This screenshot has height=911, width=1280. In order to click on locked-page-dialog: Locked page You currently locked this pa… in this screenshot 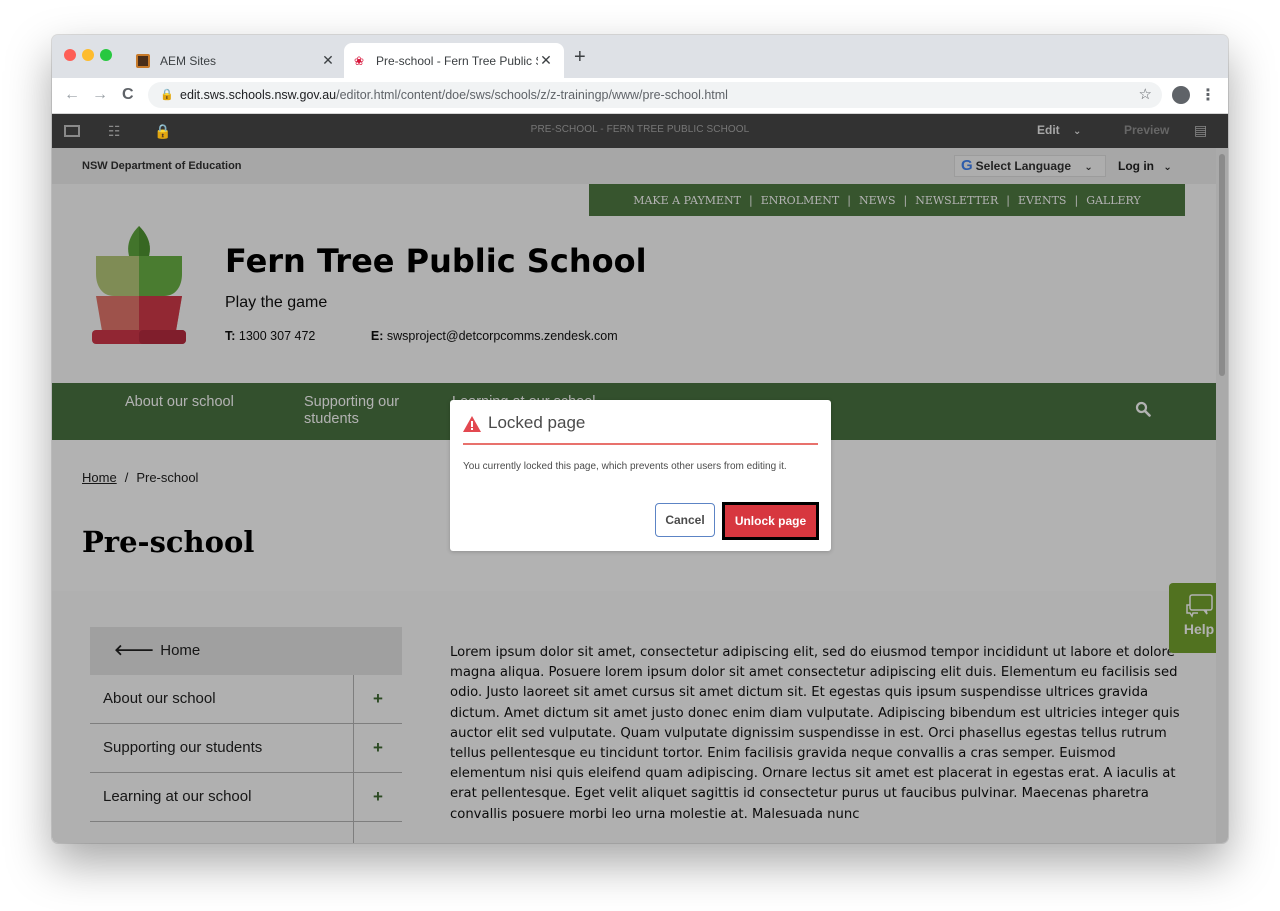, I will do `click(640, 475)`.